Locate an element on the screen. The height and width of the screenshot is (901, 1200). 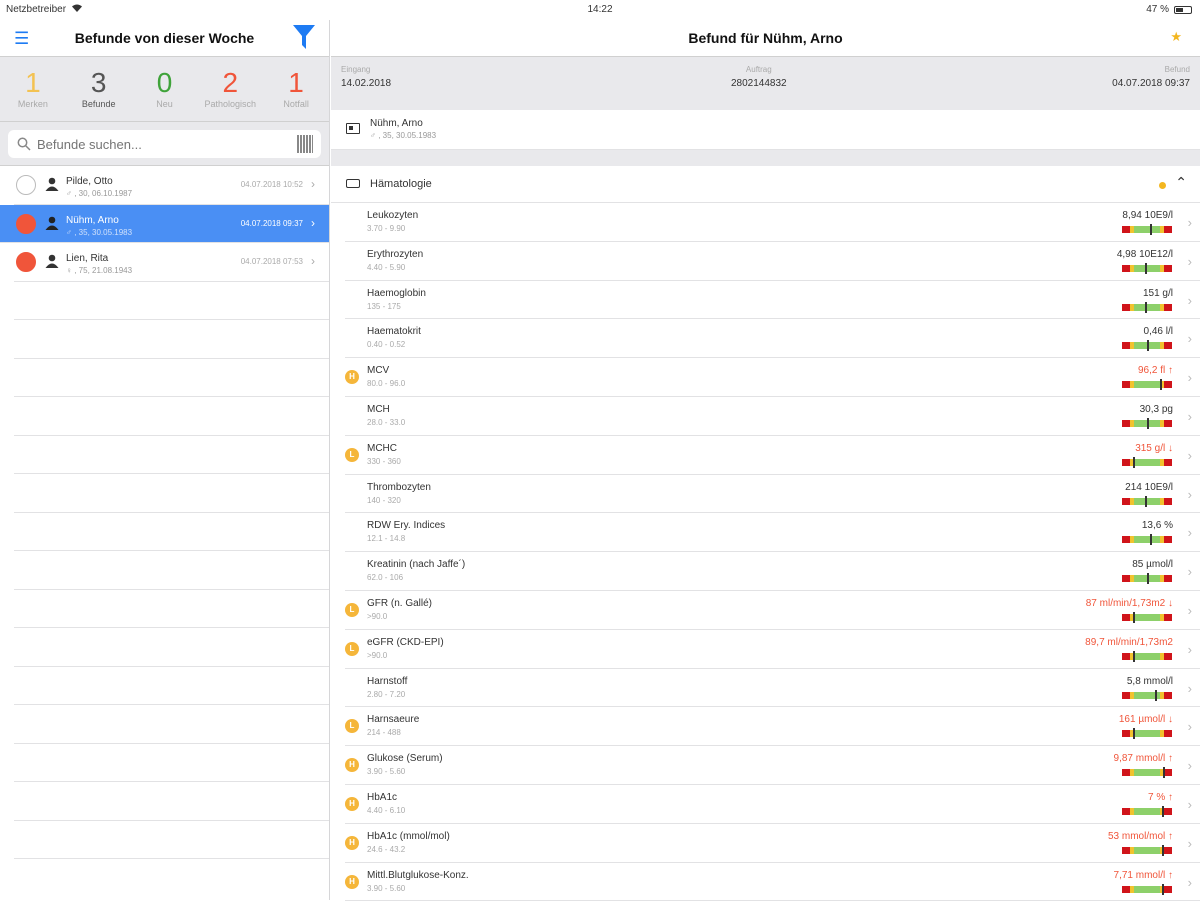
test-name: MCH is located at coordinates (378, 409).